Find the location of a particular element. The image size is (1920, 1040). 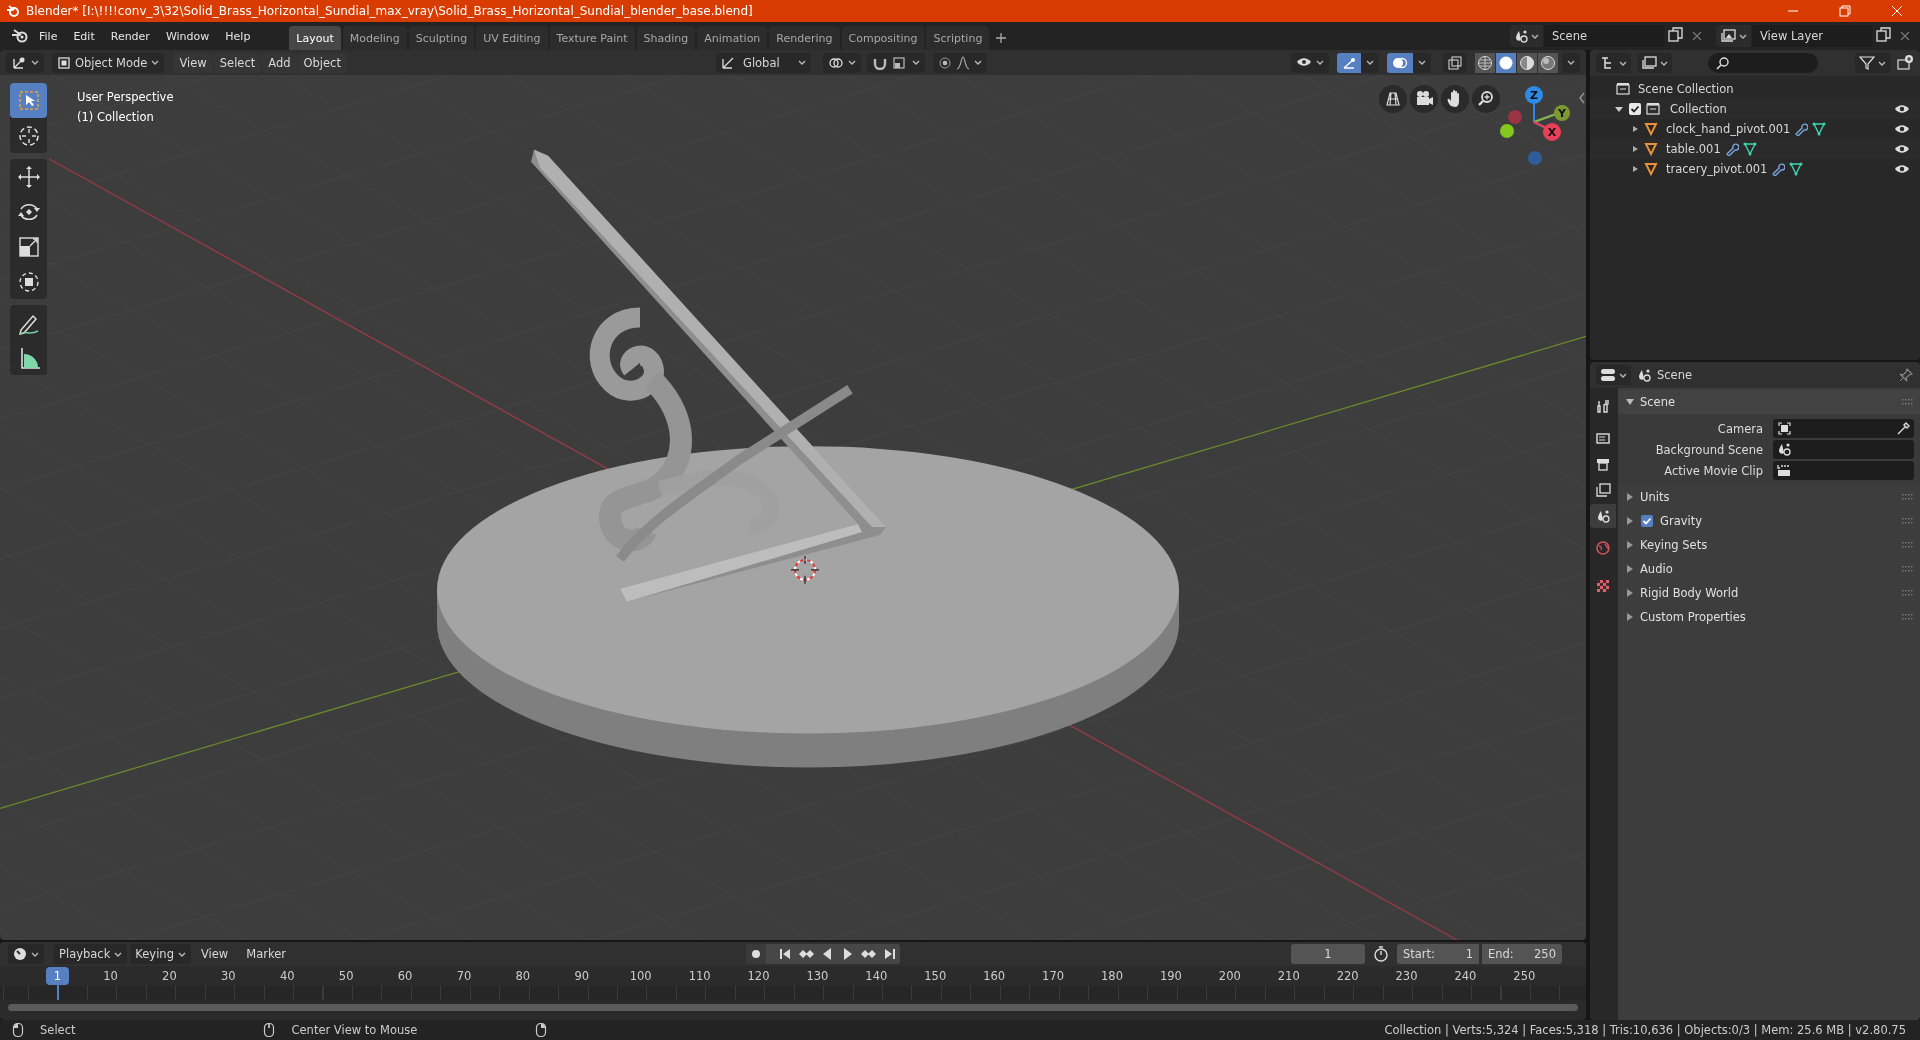

workspace-tab: Texture Paint is located at coordinates (592, 38).